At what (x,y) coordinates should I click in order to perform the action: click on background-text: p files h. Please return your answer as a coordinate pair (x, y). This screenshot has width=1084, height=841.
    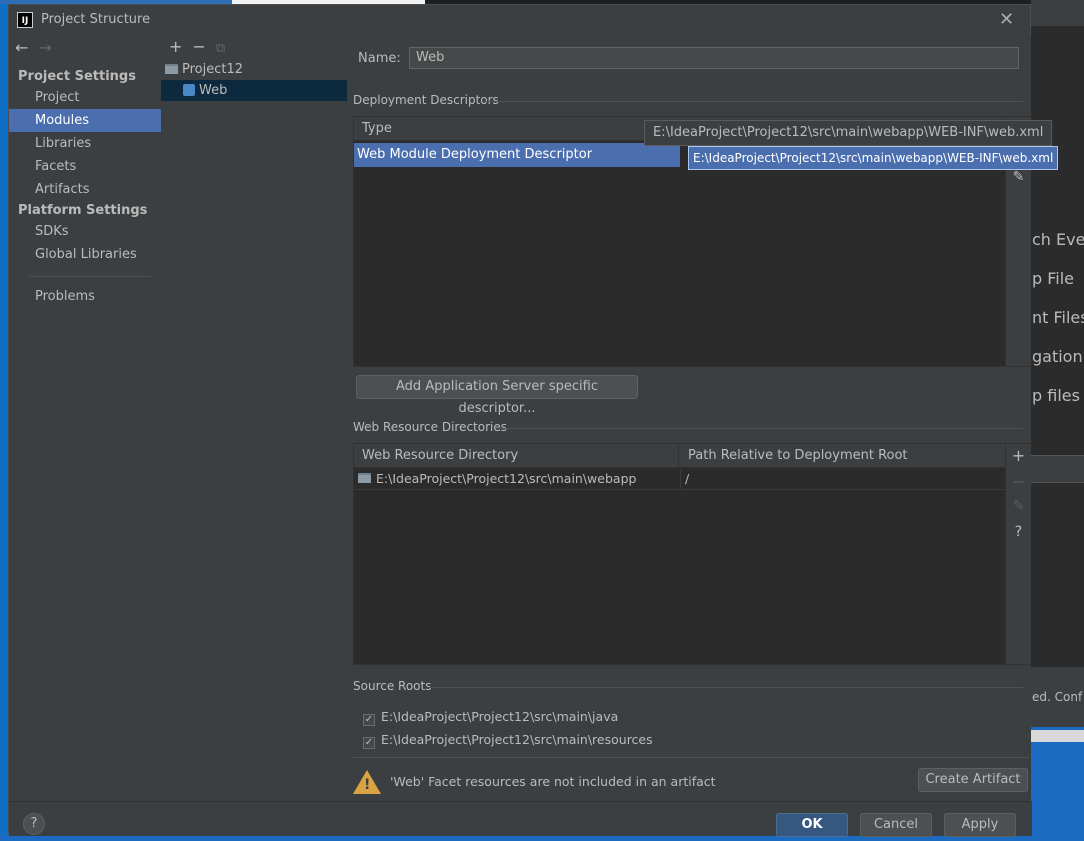
    Looking at the image, I should click on (1058, 395).